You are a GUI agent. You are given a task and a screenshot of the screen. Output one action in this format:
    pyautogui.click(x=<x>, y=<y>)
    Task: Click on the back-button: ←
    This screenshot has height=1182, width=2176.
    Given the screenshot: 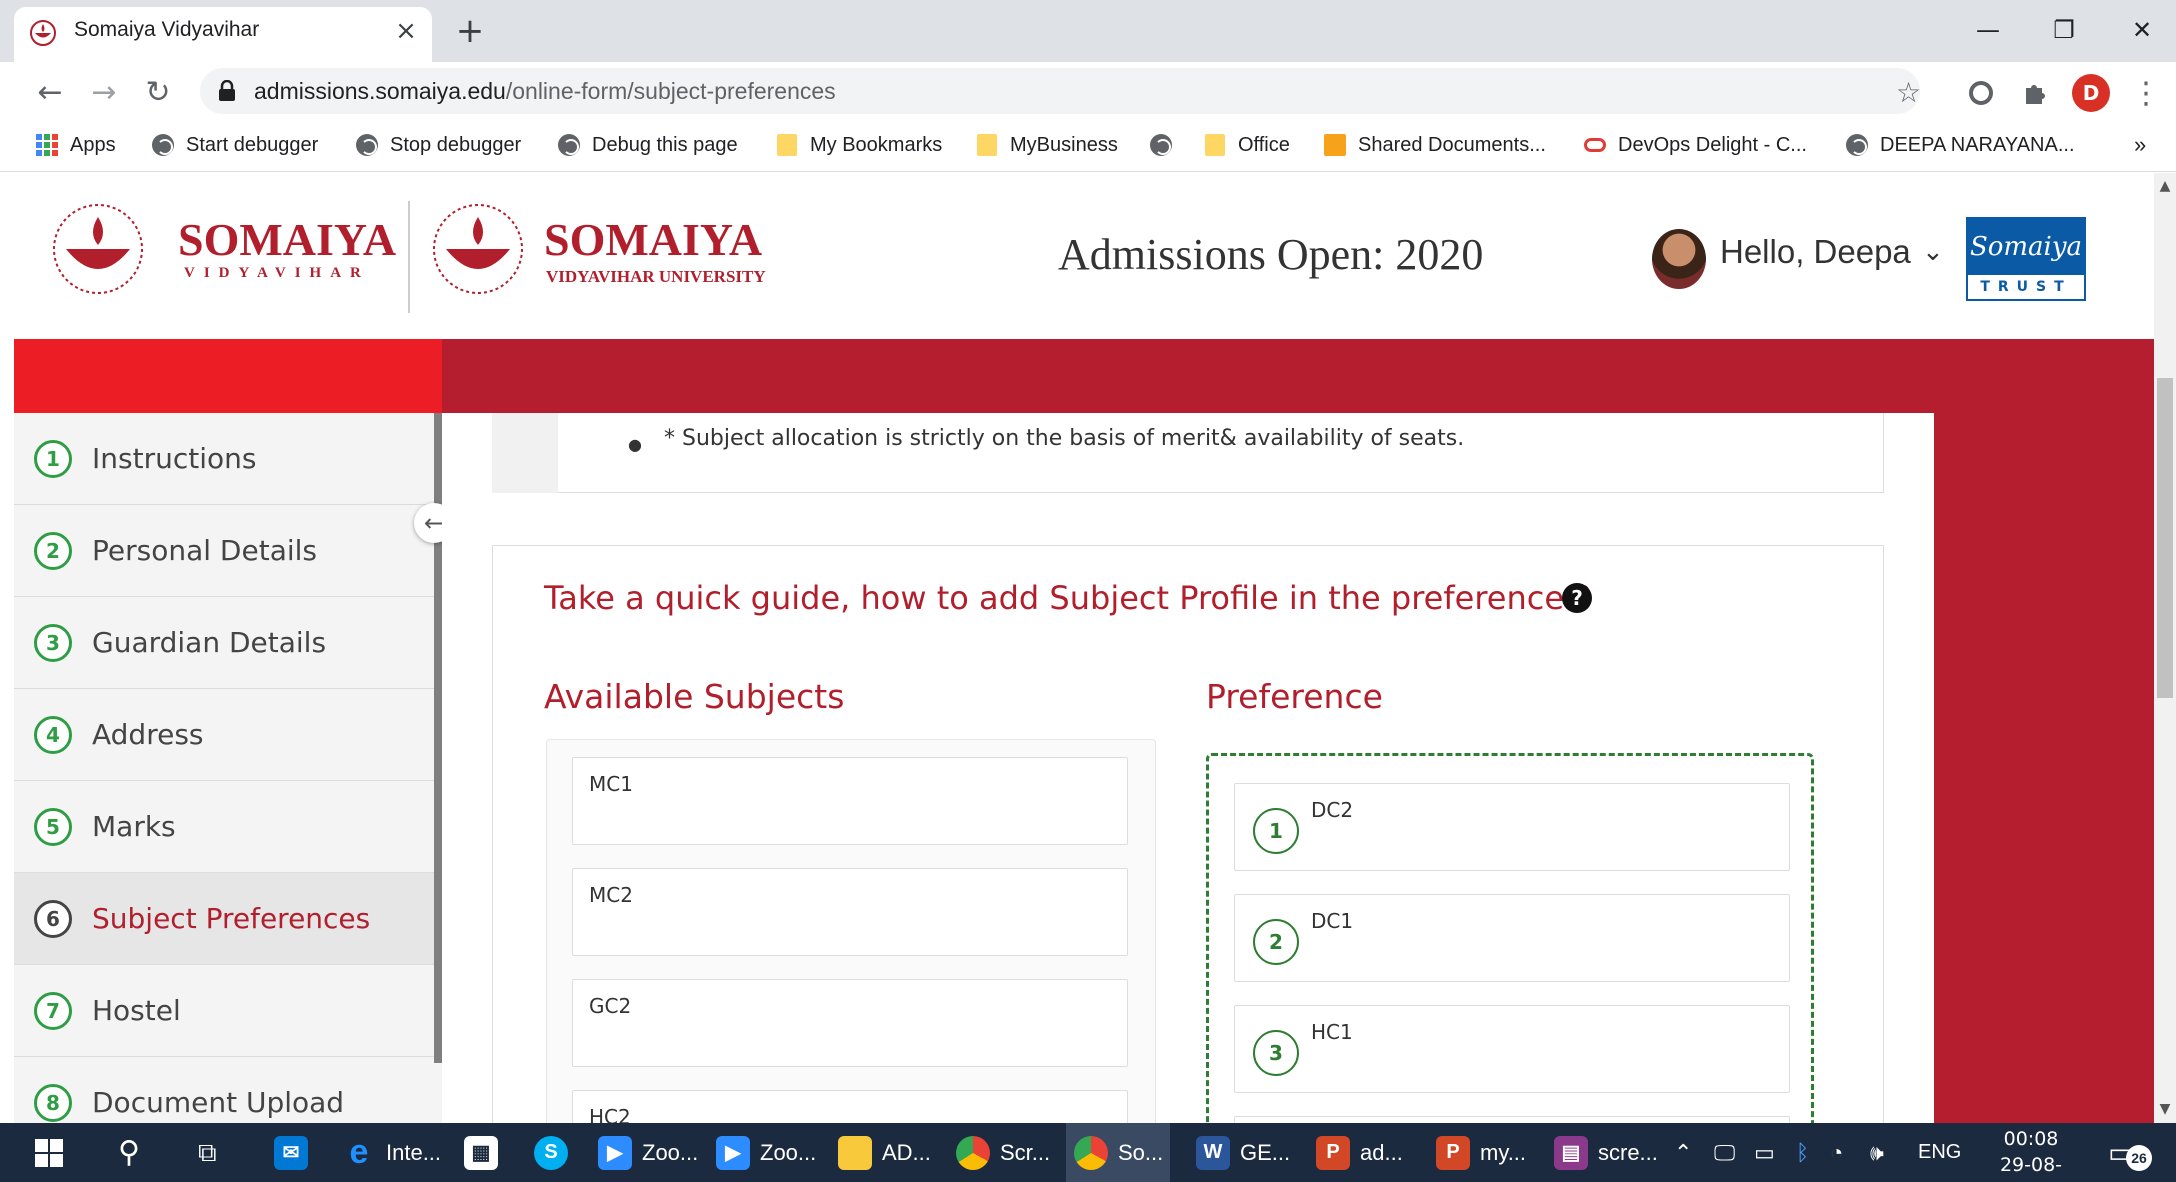 What is the action you would take?
    pyautogui.click(x=50, y=92)
    